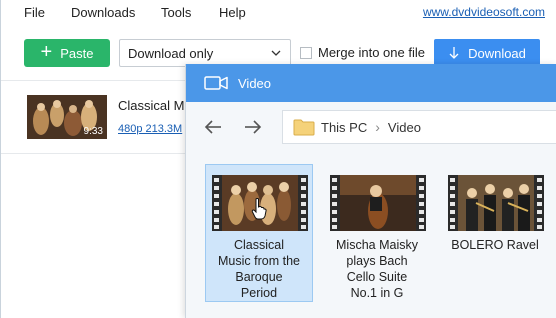 The height and width of the screenshot is (318, 556). I want to click on download-label: Download, so click(497, 53).